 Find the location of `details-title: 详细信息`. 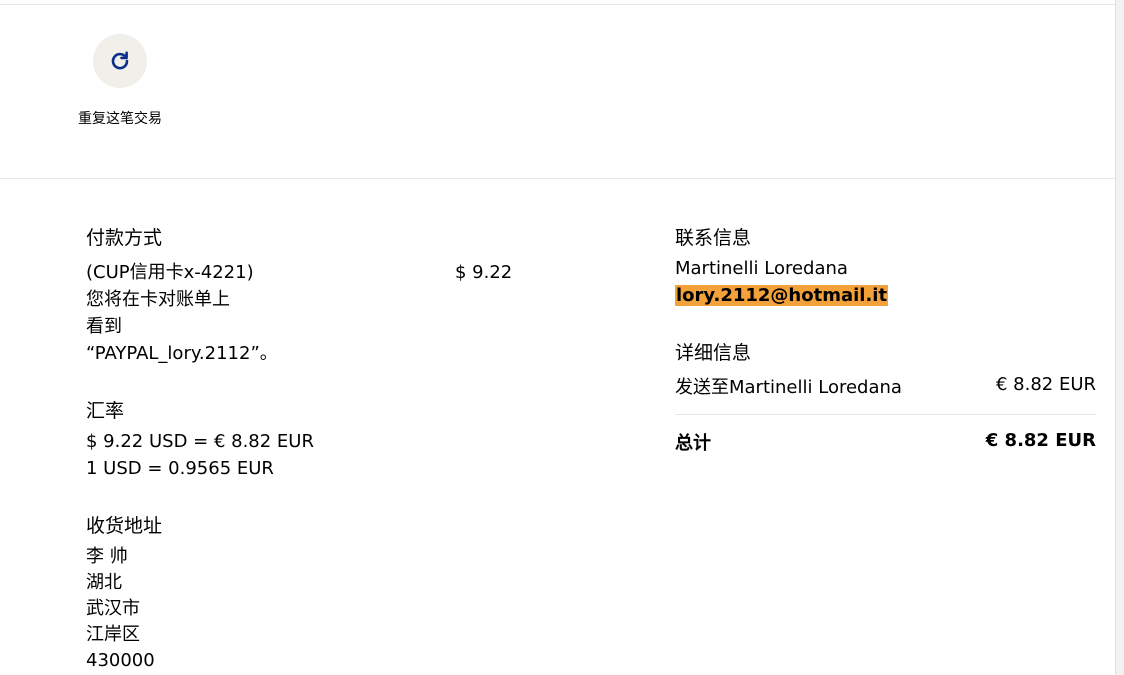

details-title: 详细信息 is located at coordinates (713, 353).